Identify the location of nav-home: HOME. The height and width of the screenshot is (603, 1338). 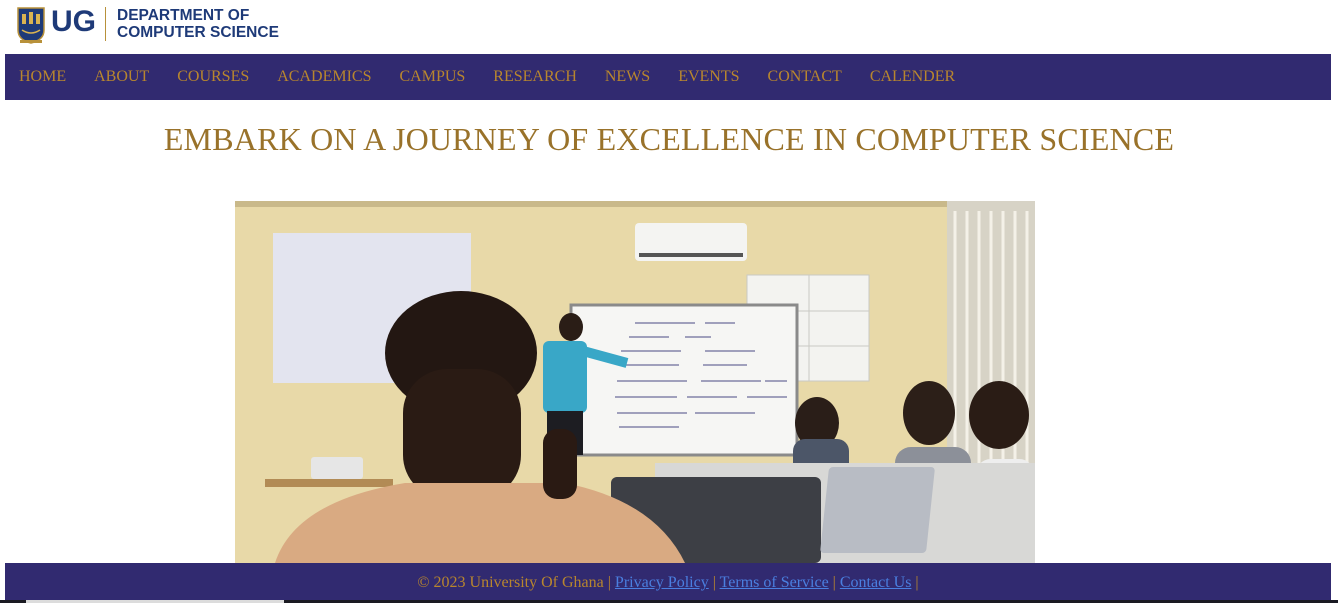
(42, 77).